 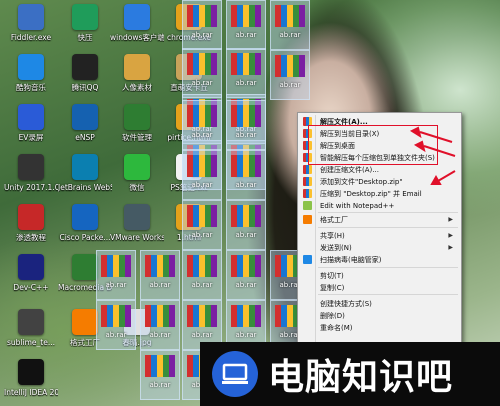 I want to click on arrow-extract-desktop, so click(x=434, y=148).